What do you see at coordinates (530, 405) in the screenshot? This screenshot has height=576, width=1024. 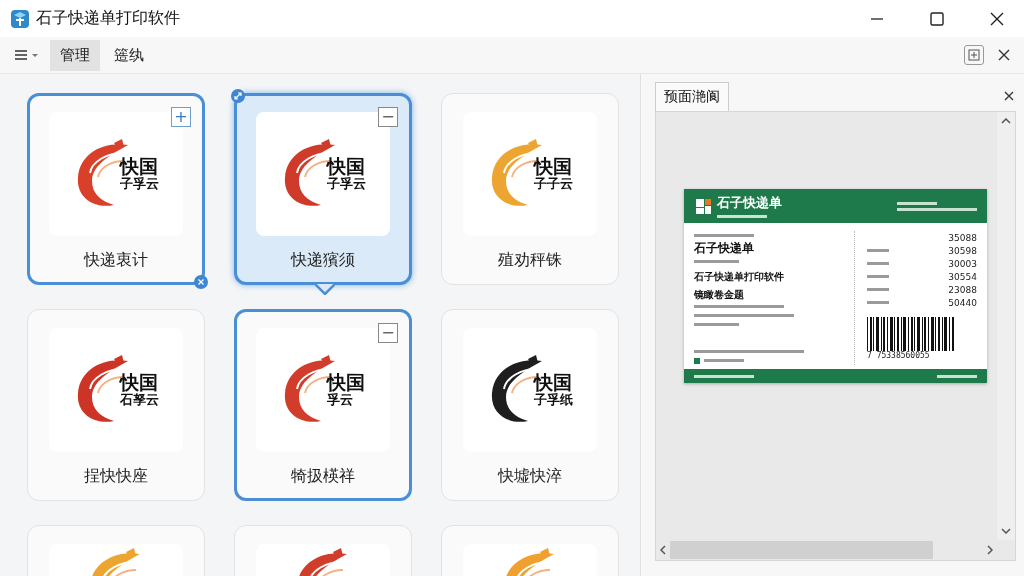 I see `template-card: 快国 子孚纸 快墟快淬` at bounding box center [530, 405].